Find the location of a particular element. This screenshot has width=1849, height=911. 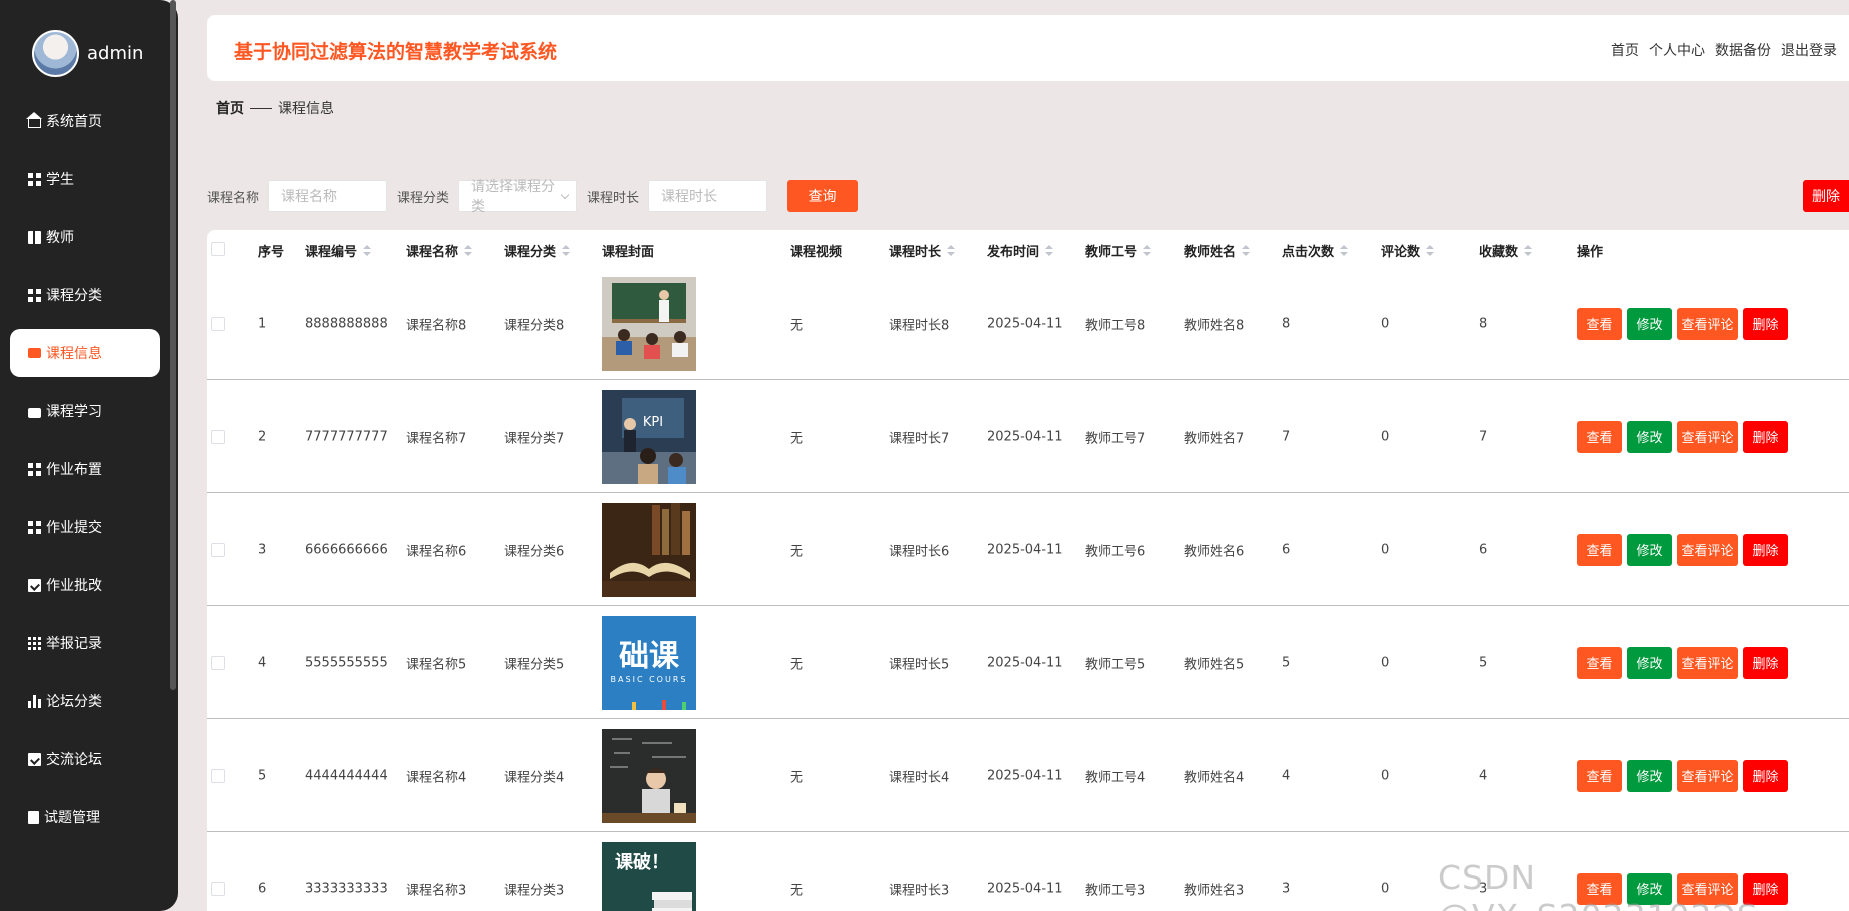

cell-index: 1 is located at coordinates (262, 323).